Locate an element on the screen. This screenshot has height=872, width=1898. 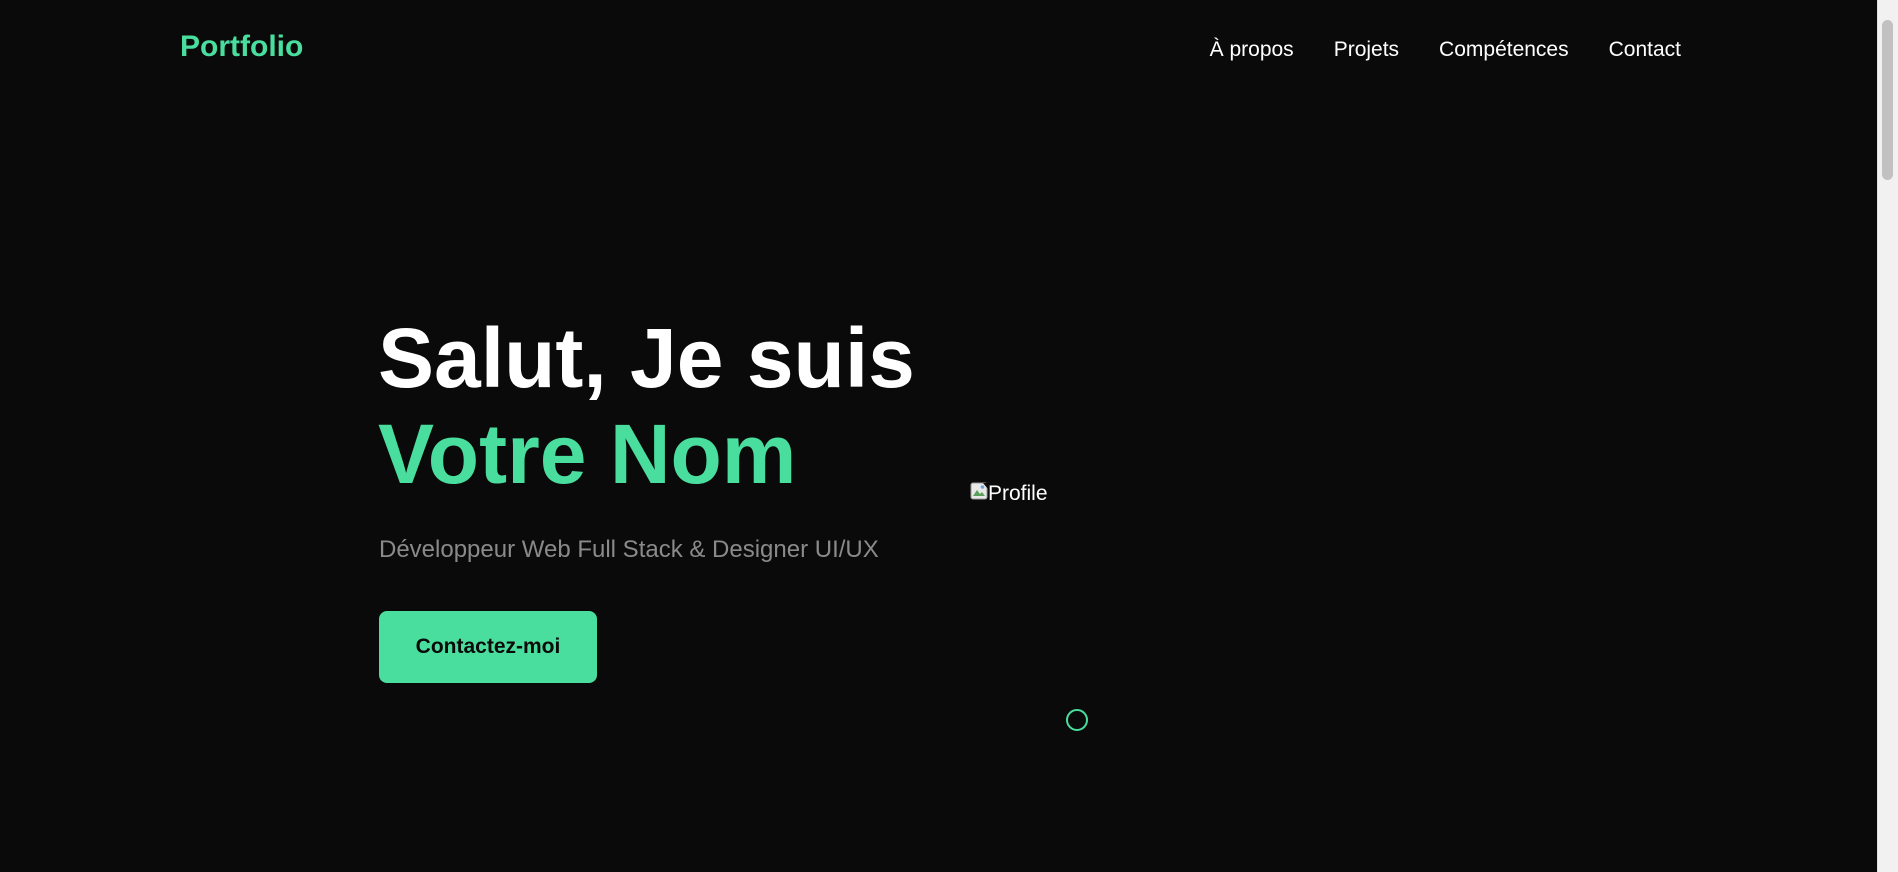
nav-link-projects: Projets is located at coordinates (1366, 50).